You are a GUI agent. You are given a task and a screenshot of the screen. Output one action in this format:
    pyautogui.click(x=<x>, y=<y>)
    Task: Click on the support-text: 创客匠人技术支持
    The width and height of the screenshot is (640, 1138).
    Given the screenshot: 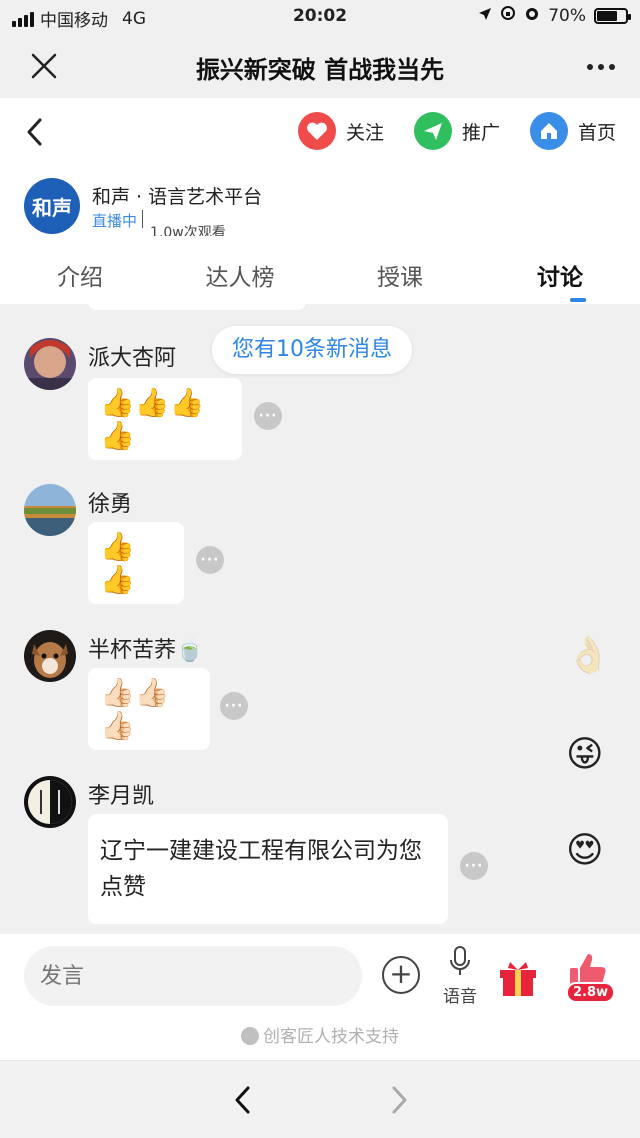 What is the action you would take?
    pyautogui.click(x=331, y=1037)
    